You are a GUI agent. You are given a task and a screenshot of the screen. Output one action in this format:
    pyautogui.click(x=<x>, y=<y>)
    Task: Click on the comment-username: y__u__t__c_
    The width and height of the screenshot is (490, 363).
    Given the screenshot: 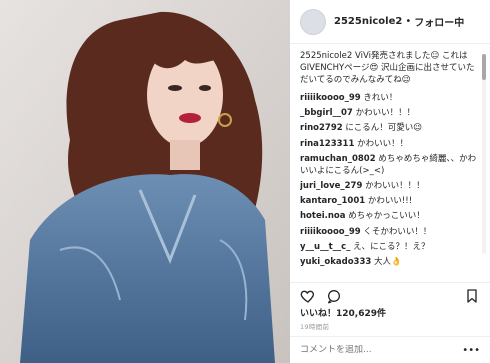 What is the action you would take?
    pyautogui.click(x=325, y=247)
    